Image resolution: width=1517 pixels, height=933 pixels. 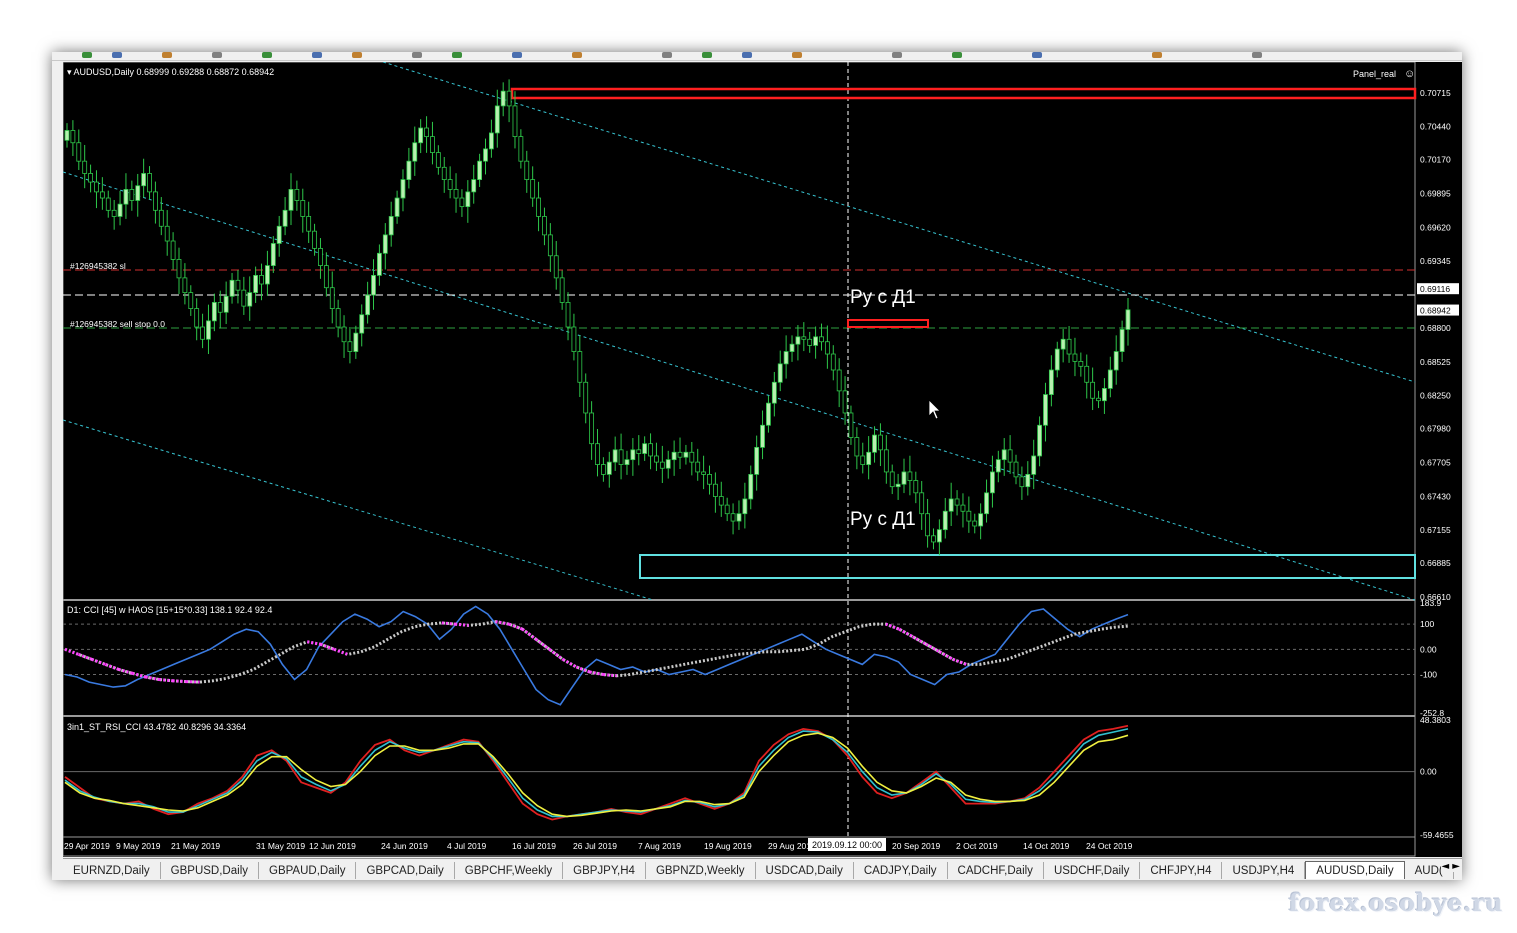 What do you see at coordinates (1355, 870) in the screenshot?
I see `tab-active: AUDUSD,Daily` at bounding box center [1355, 870].